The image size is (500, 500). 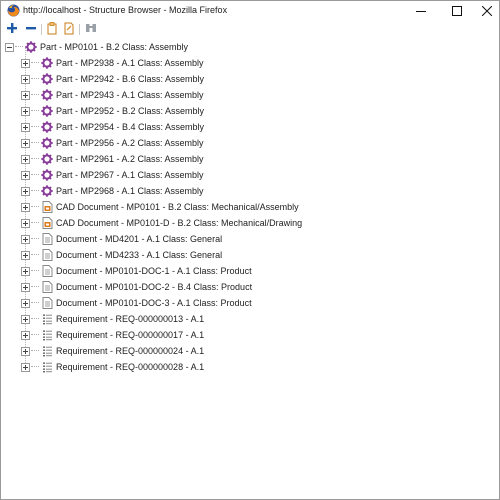 I want to click on tree-node-label: Part - MP2952 - B.2 Class: Assembly, so click(x=130, y=111).